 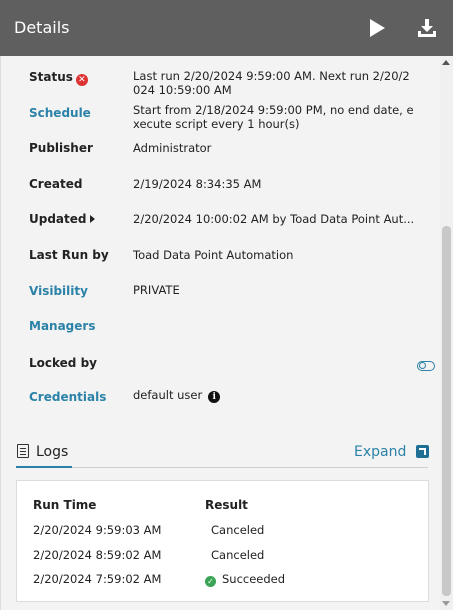 What do you see at coordinates (250, 467) in the screenshot?
I see `tab-divider` at bounding box center [250, 467].